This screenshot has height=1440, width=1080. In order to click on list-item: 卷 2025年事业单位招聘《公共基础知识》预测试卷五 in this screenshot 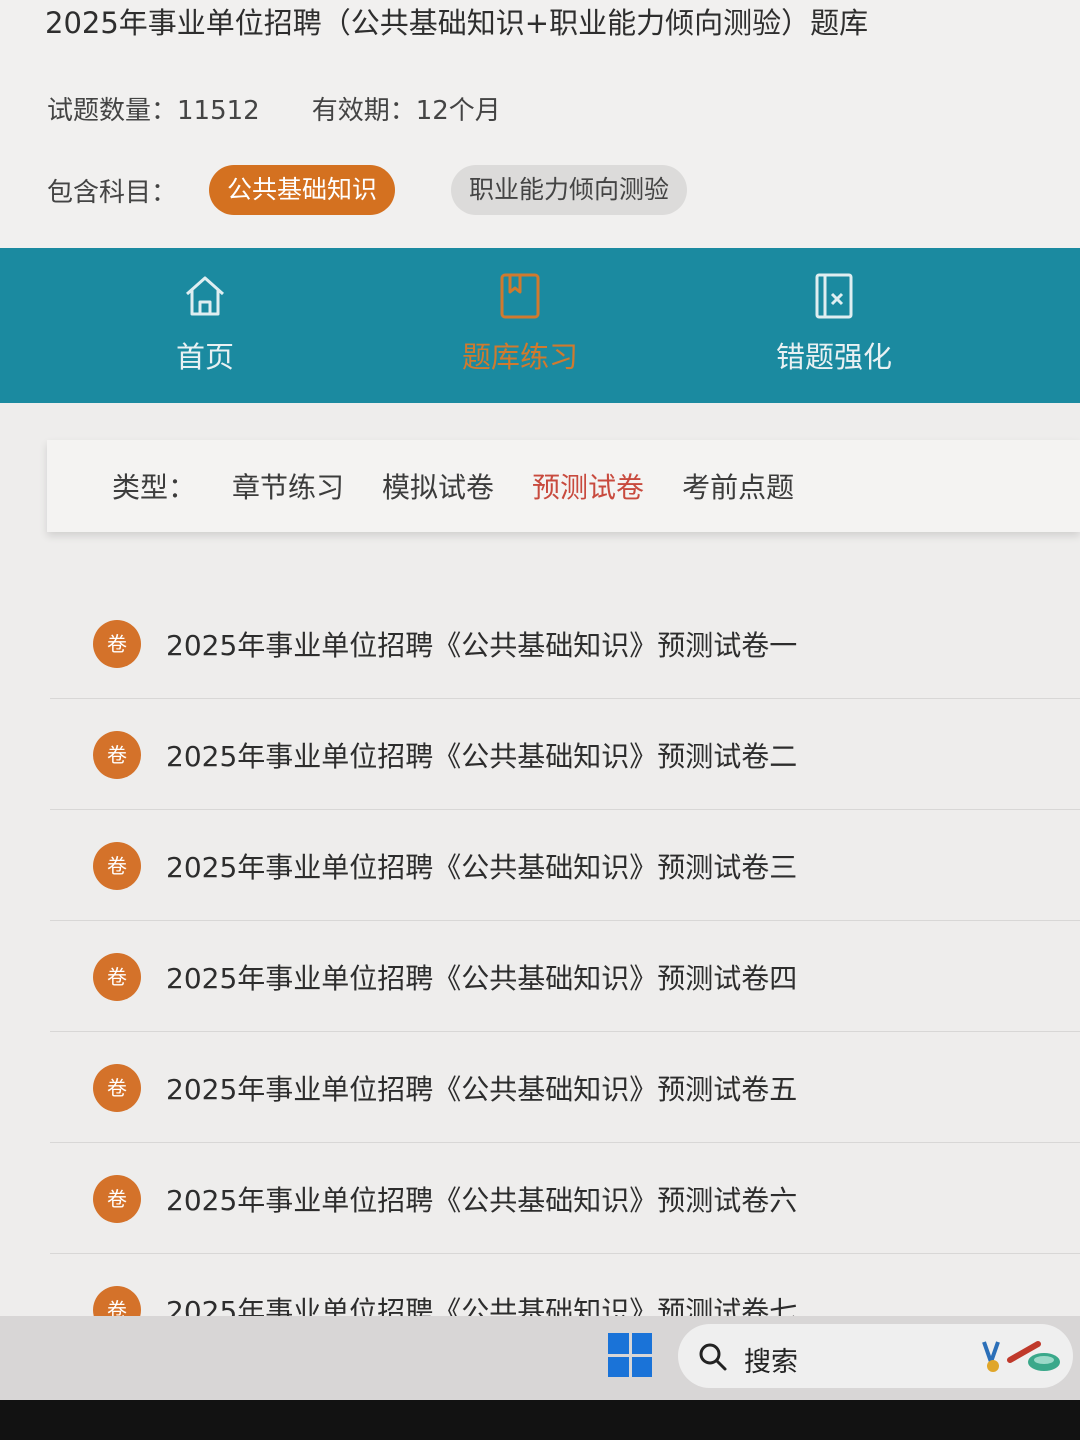, I will do `click(540, 1087)`.